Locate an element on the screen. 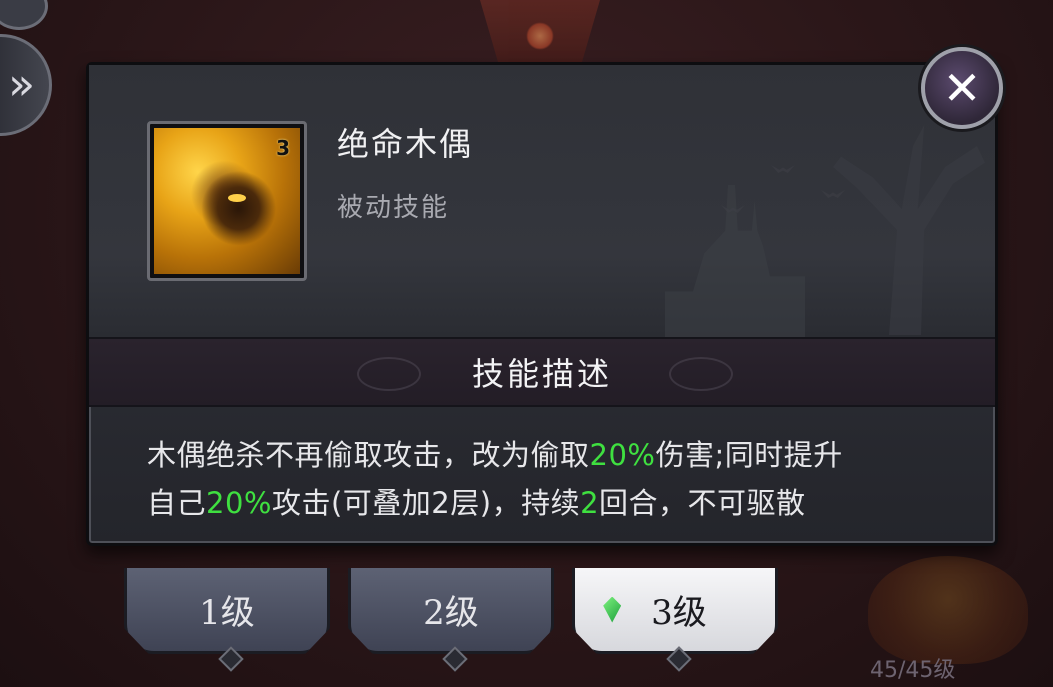 The height and width of the screenshot is (687, 1053). section-title: 技能描述 is located at coordinates (541, 374).